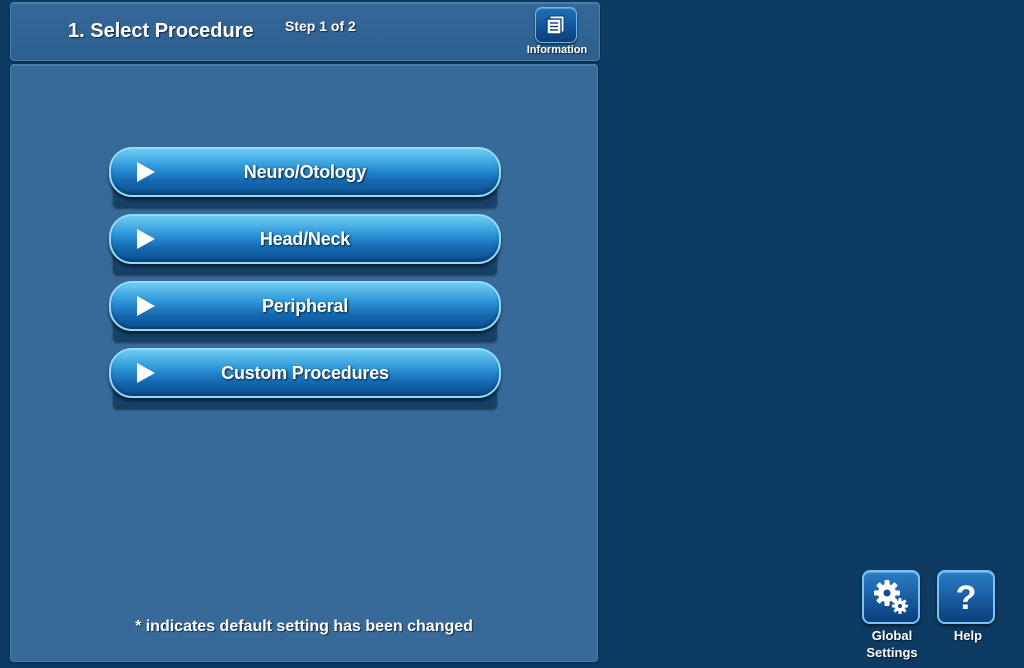 The width and height of the screenshot is (1024, 668). Describe the element at coordinates (892, 644) in the screenshot. I see `global-settings-label: Global Settings` at that location.